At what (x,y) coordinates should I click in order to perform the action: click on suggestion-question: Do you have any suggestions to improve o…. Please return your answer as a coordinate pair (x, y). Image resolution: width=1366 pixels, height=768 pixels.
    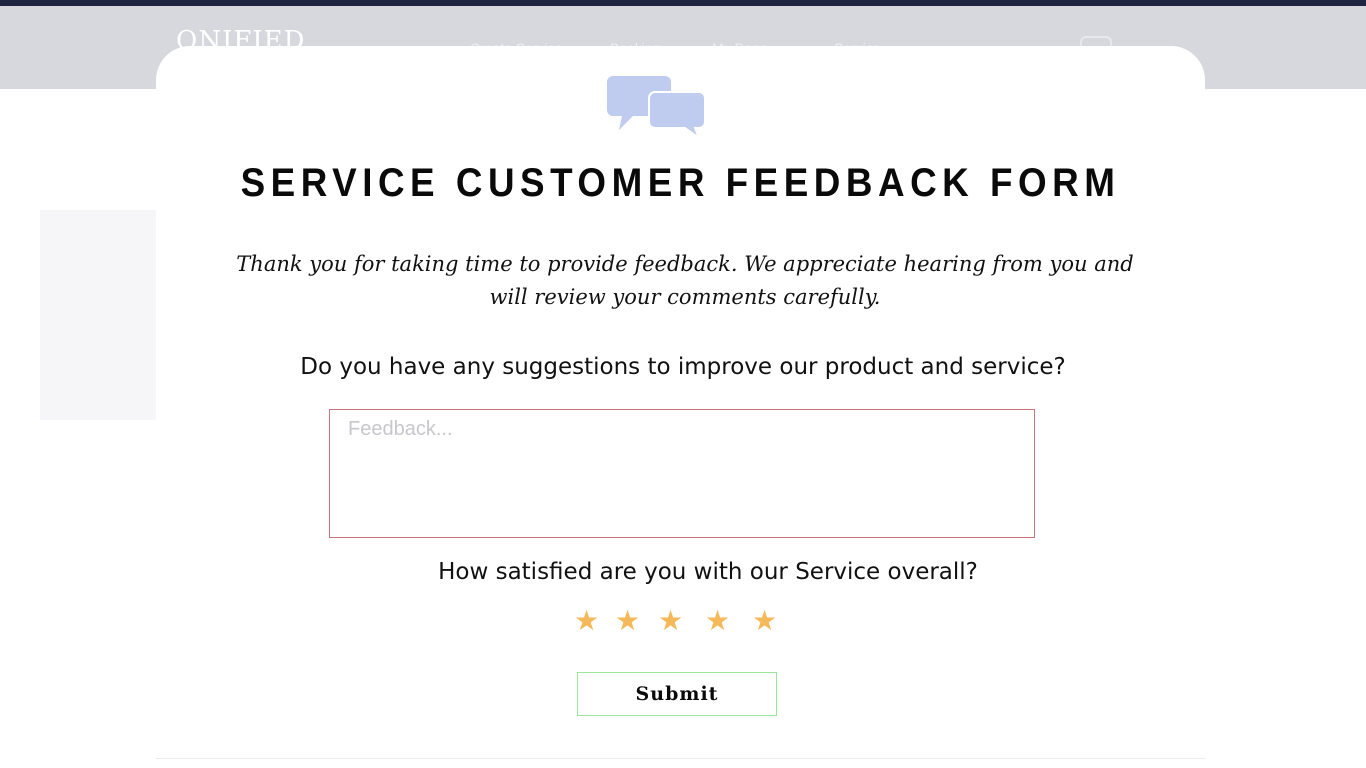
    Looking at the image, I should click on (683, 367).